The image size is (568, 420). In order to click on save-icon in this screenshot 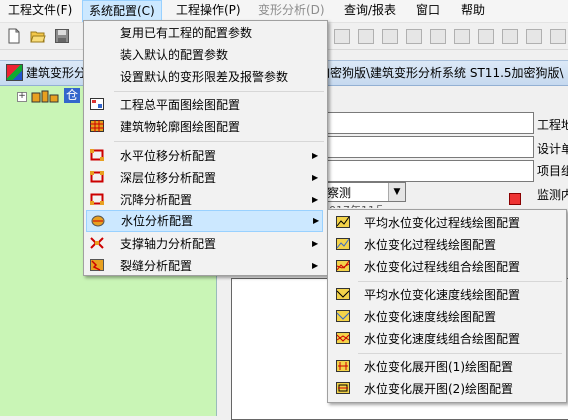, I will do `click(62, 36)`.